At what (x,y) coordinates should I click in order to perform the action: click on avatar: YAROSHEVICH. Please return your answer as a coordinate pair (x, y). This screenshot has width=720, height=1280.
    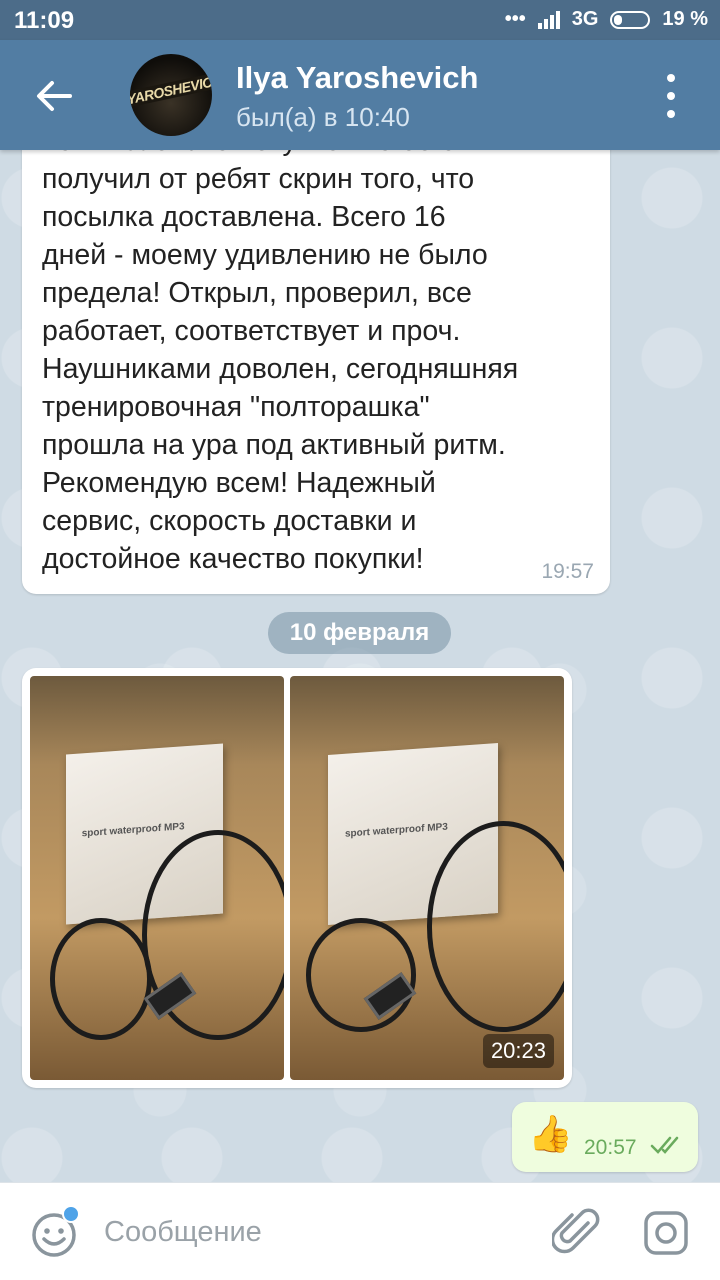
    Looking at the image, I should click on (171, 95).